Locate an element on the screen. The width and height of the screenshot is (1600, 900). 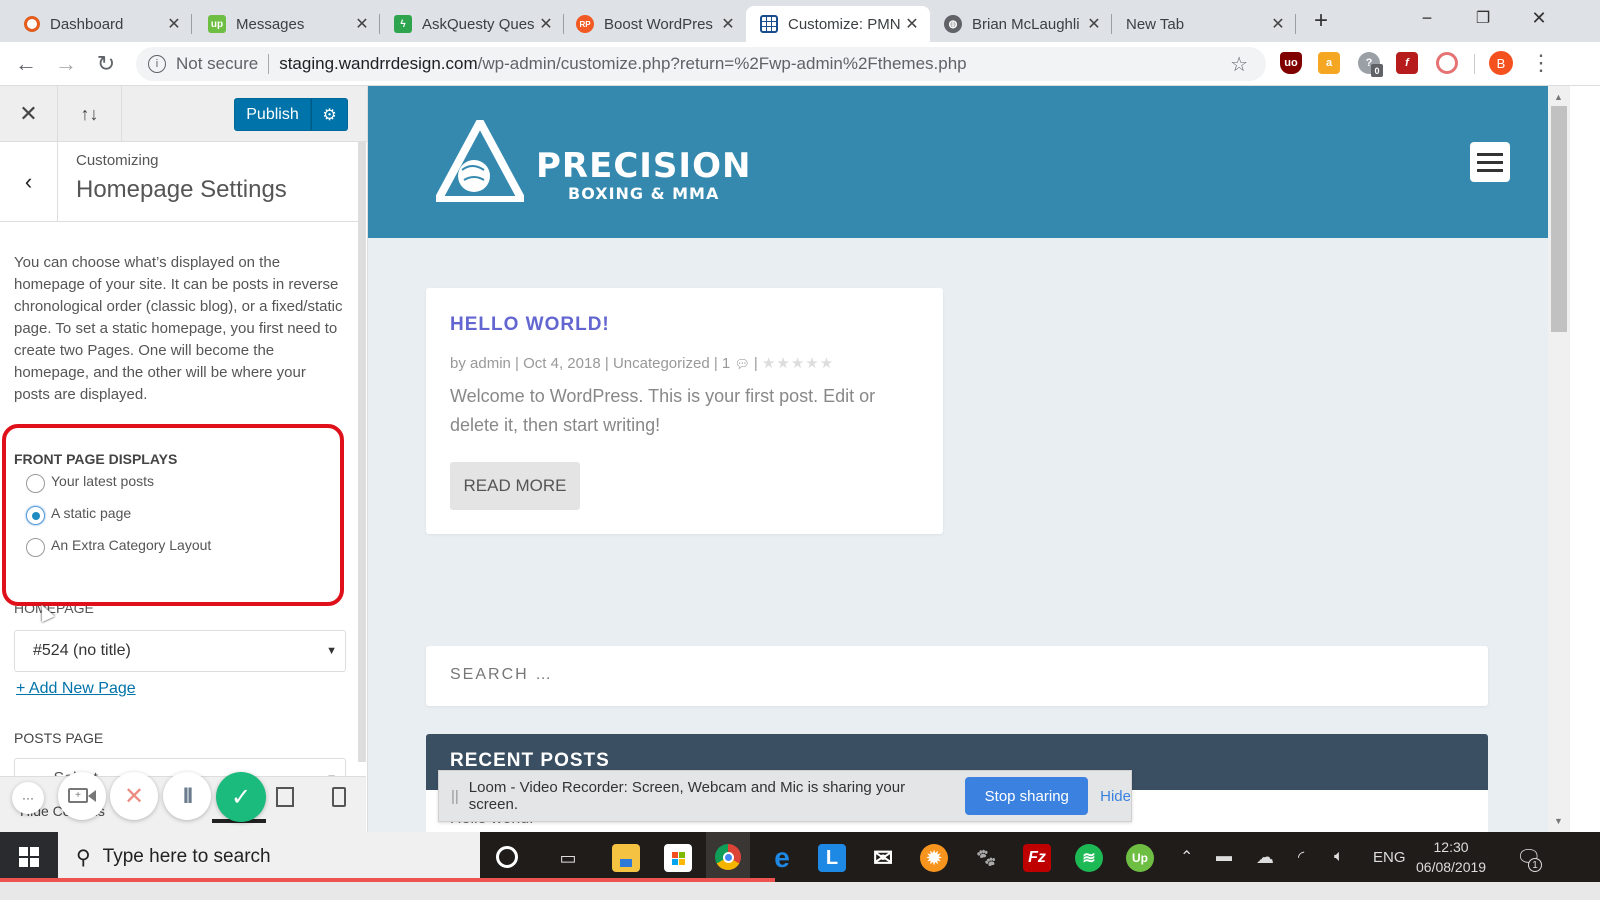
post-comment-count: 1 is located at coordinates (726, 363).